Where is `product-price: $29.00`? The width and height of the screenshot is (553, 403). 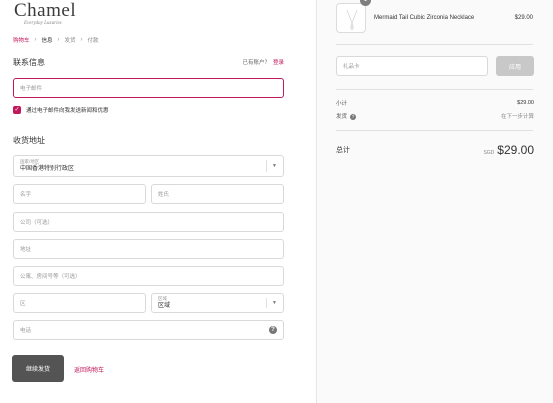
product-price: $29.00 is located at coordinates (523, 18).